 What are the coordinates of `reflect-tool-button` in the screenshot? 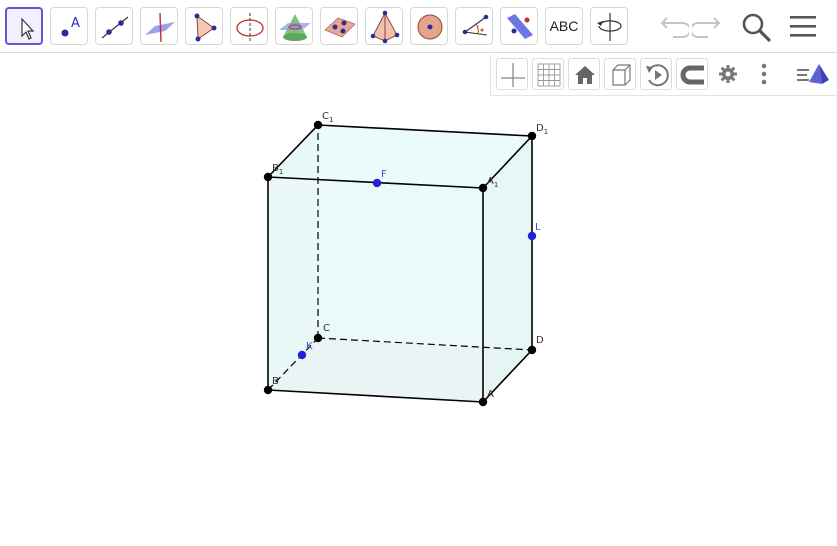 It's located at (519, 26).